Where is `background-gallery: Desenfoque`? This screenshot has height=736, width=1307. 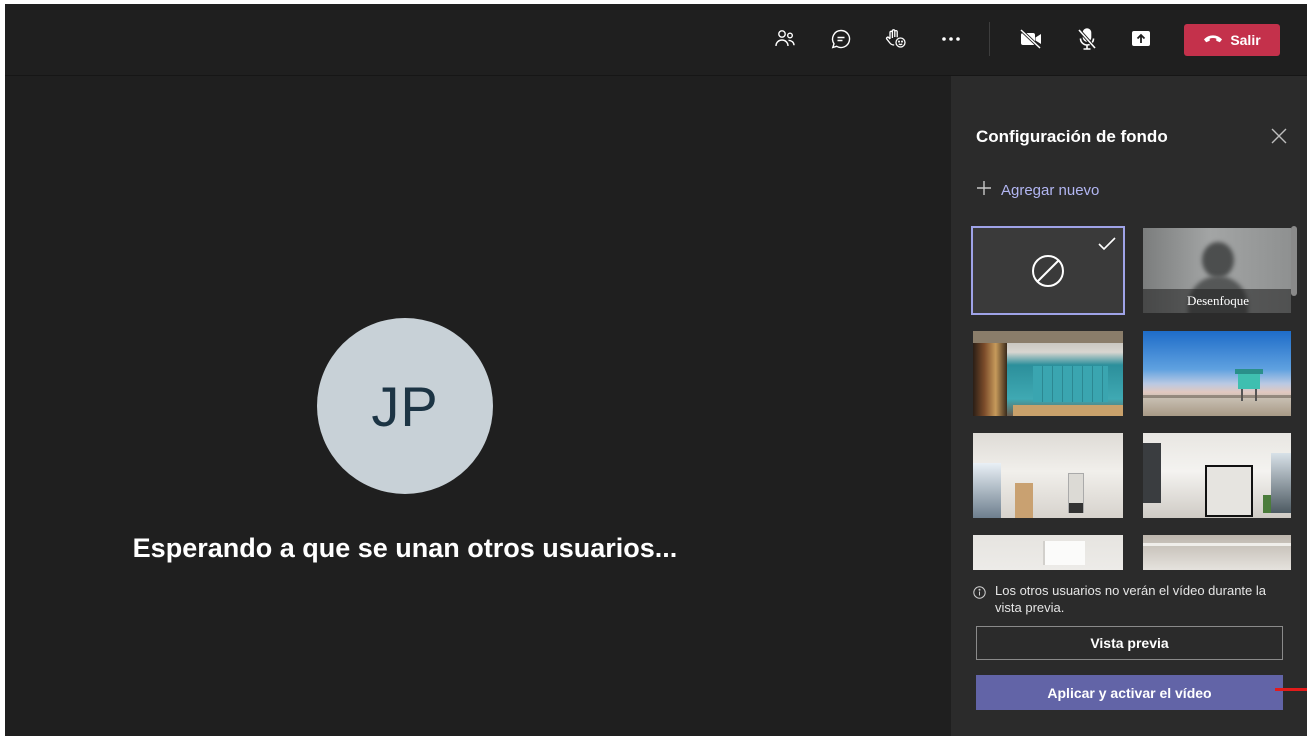 background-gallery: Desenfoque is located at coordinates (1131, 398).